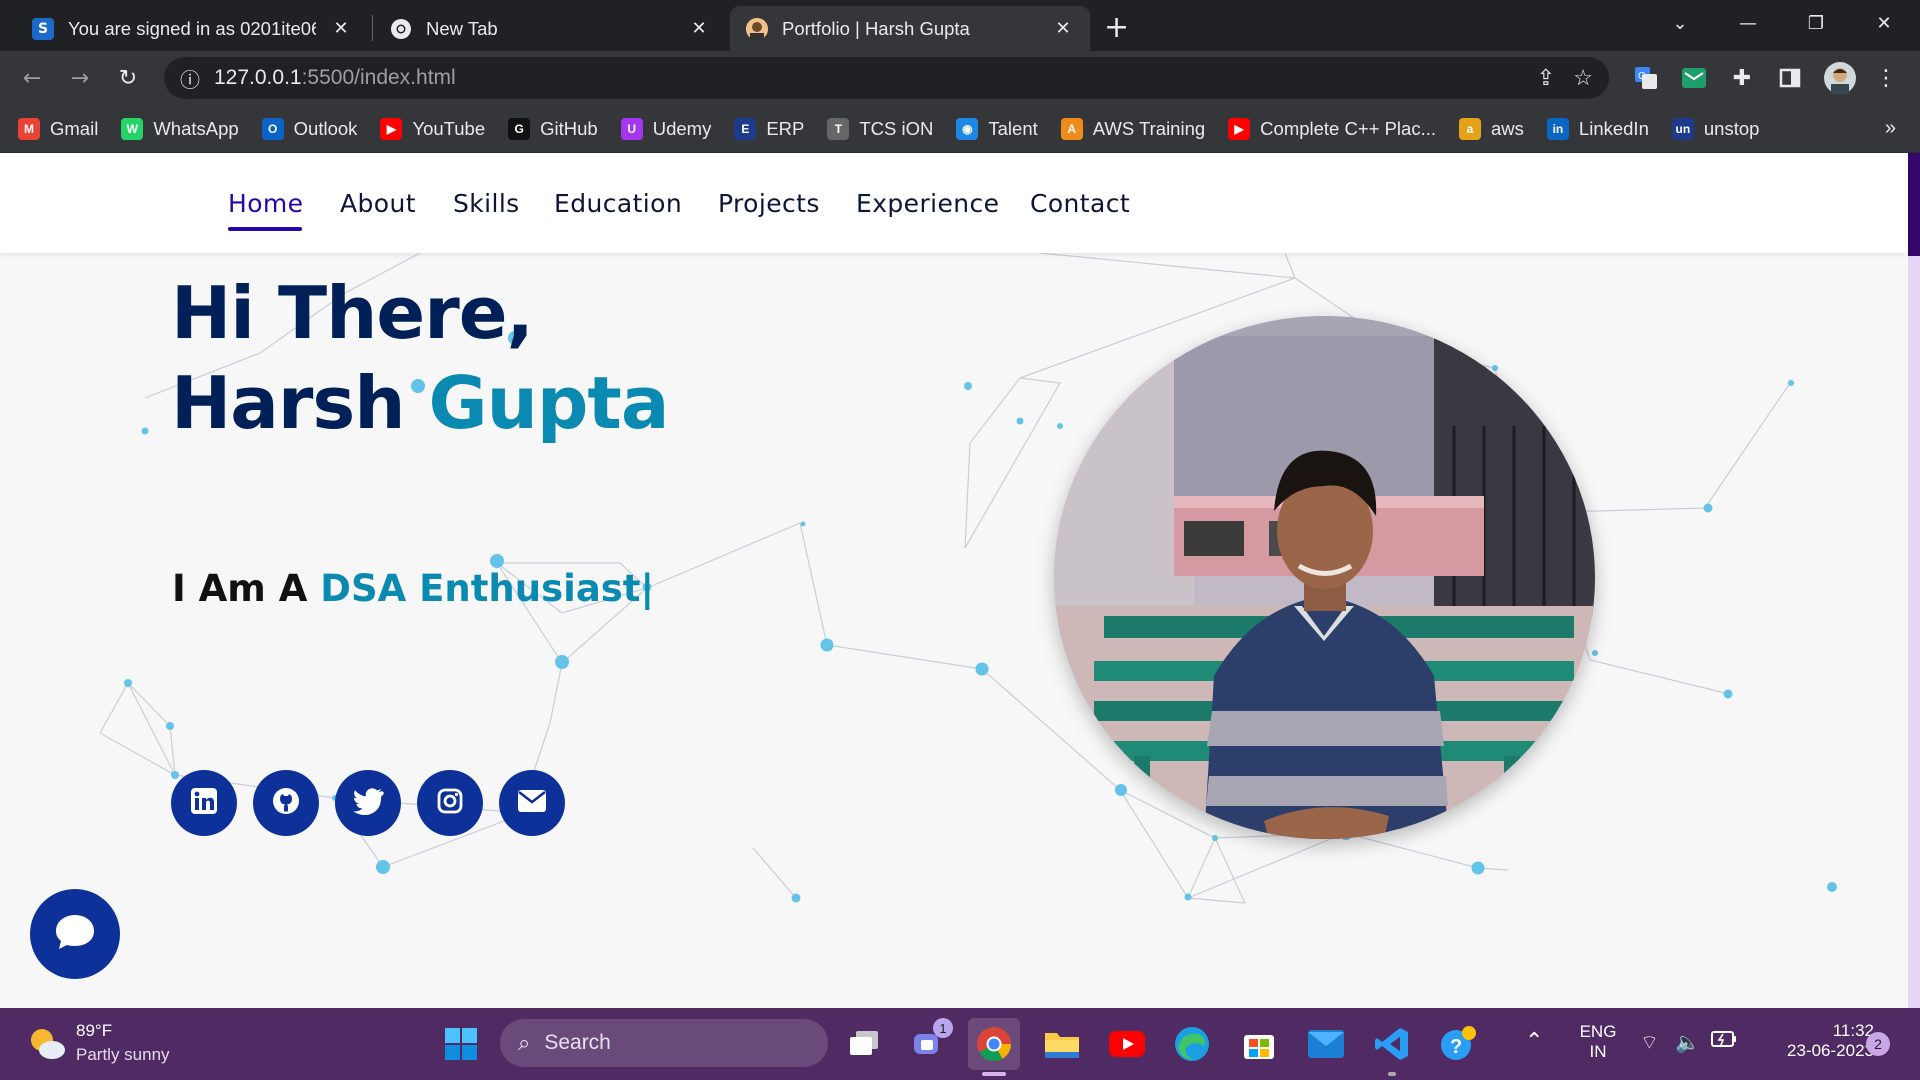  Describe the element at coordinates (1724, 1041) in the screenshot. I see `battery-icon` at that location.